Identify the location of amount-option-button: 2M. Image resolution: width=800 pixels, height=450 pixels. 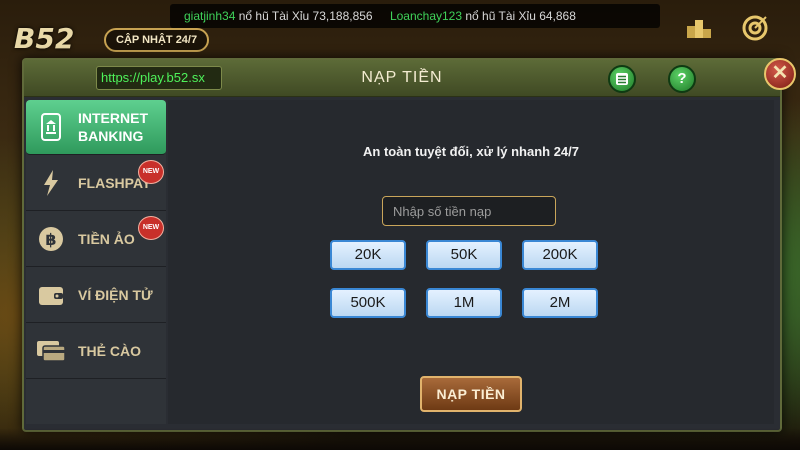
(560, 303).